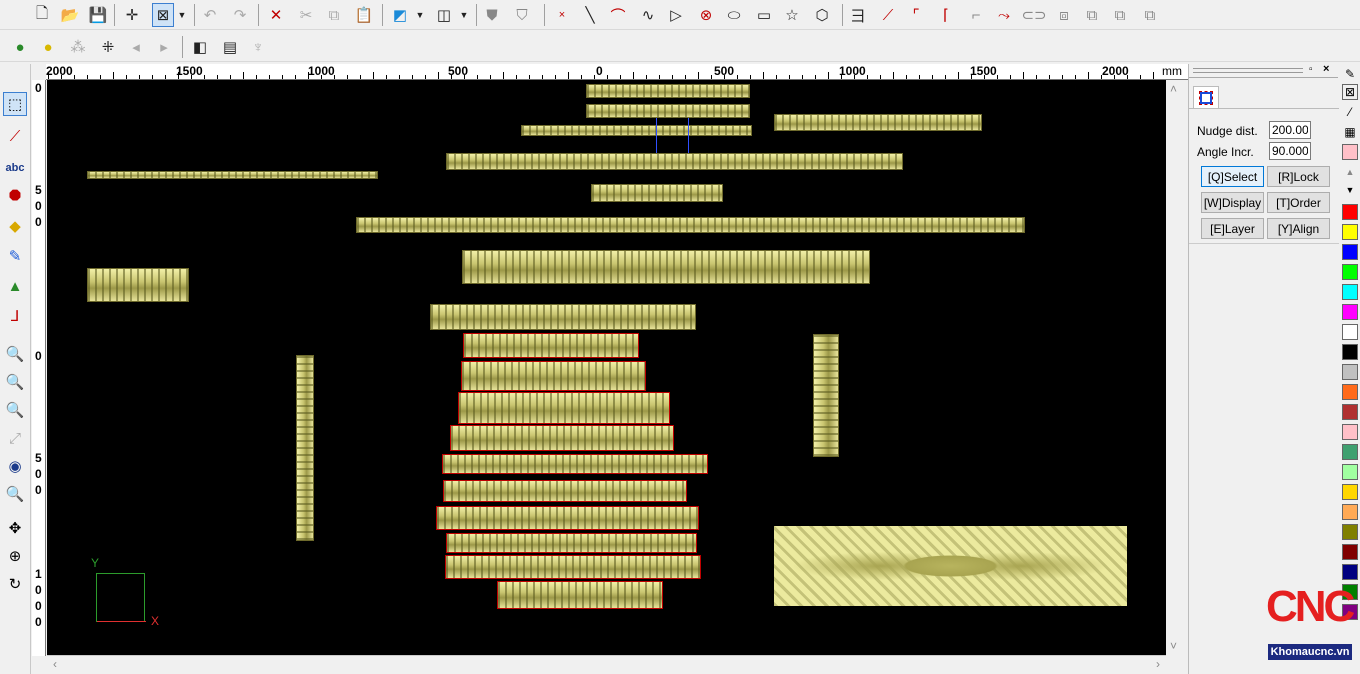 The image size is (1360, 674). What do you see at coordinates (15, 528) in the screenshot?
I see `pan-icon: ✥` at bounding box center [15, 528].